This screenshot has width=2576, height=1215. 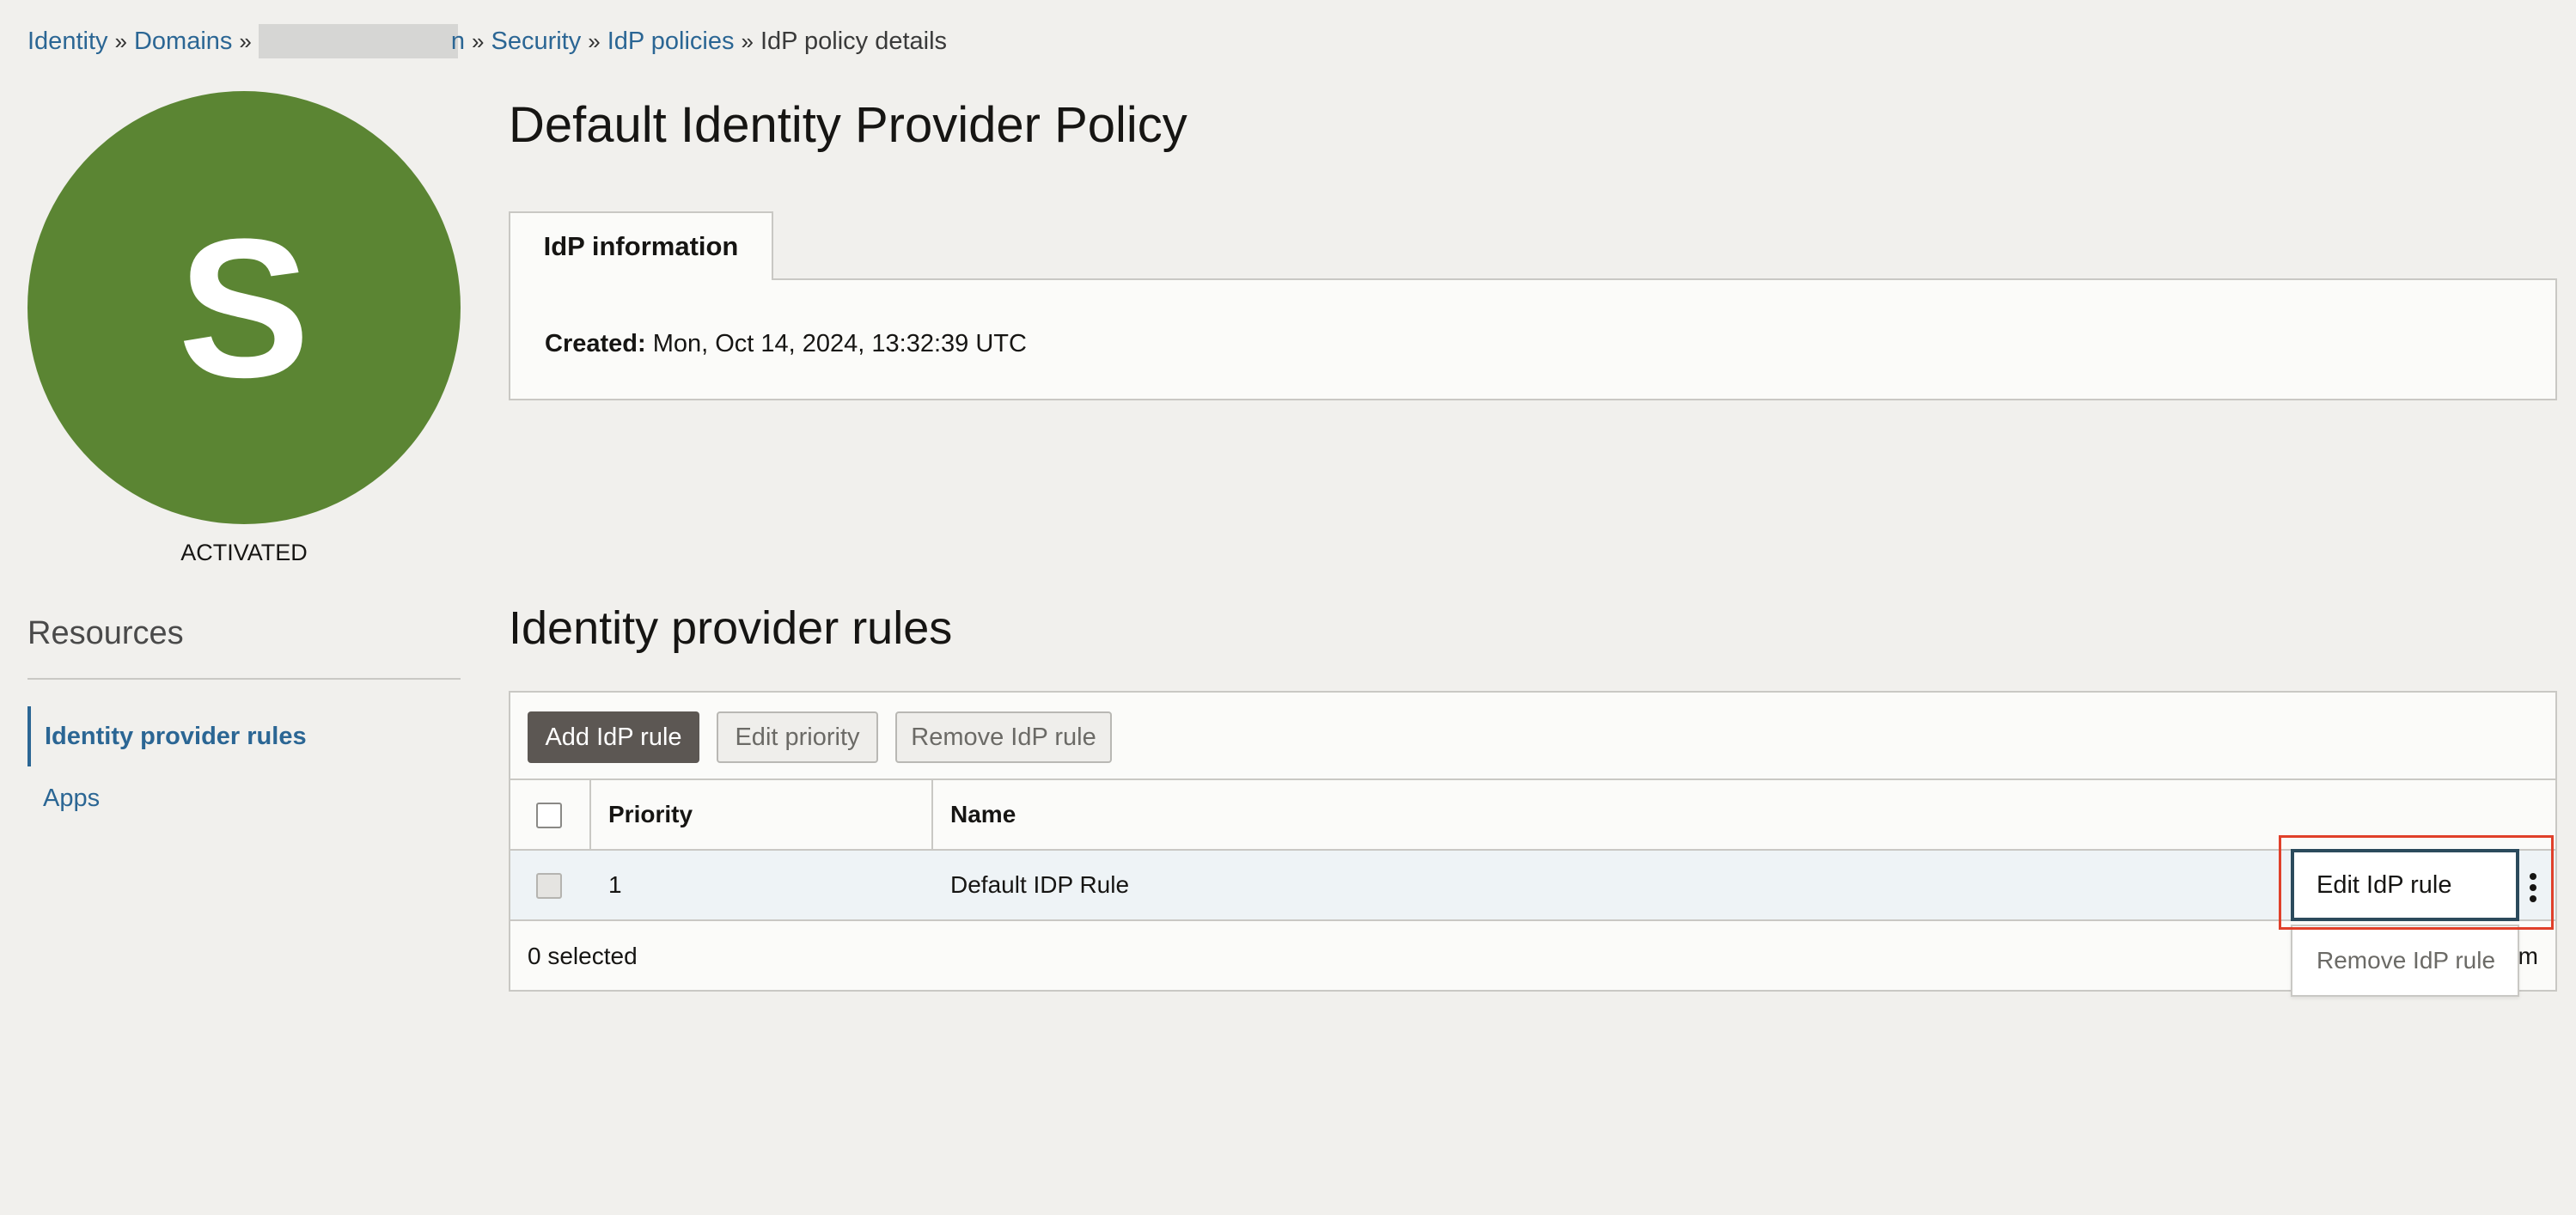 What do you see at coordinates (244, 552) in the screenshot?
I see `status-label: ACTIVATED` at bounding box center [244, 552].